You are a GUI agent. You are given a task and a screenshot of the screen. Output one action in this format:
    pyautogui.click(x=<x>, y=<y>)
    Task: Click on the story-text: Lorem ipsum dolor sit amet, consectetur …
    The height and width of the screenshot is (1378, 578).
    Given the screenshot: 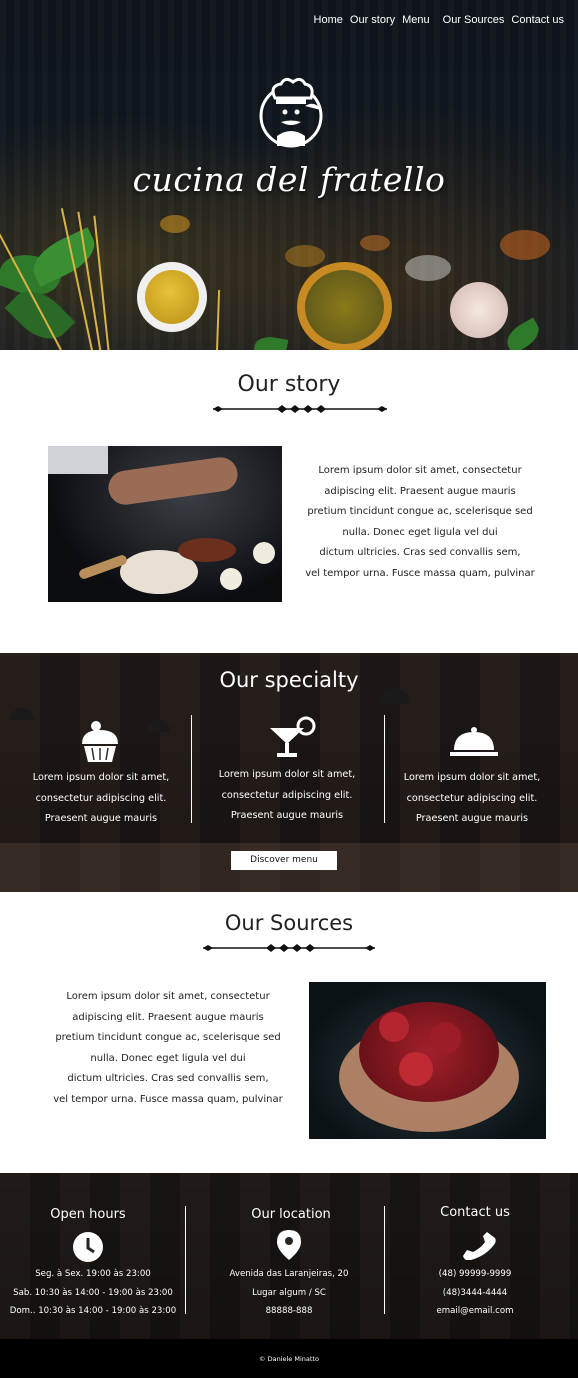 What is the action you would take?
    pyautogui.click(x=420, y=523)
    